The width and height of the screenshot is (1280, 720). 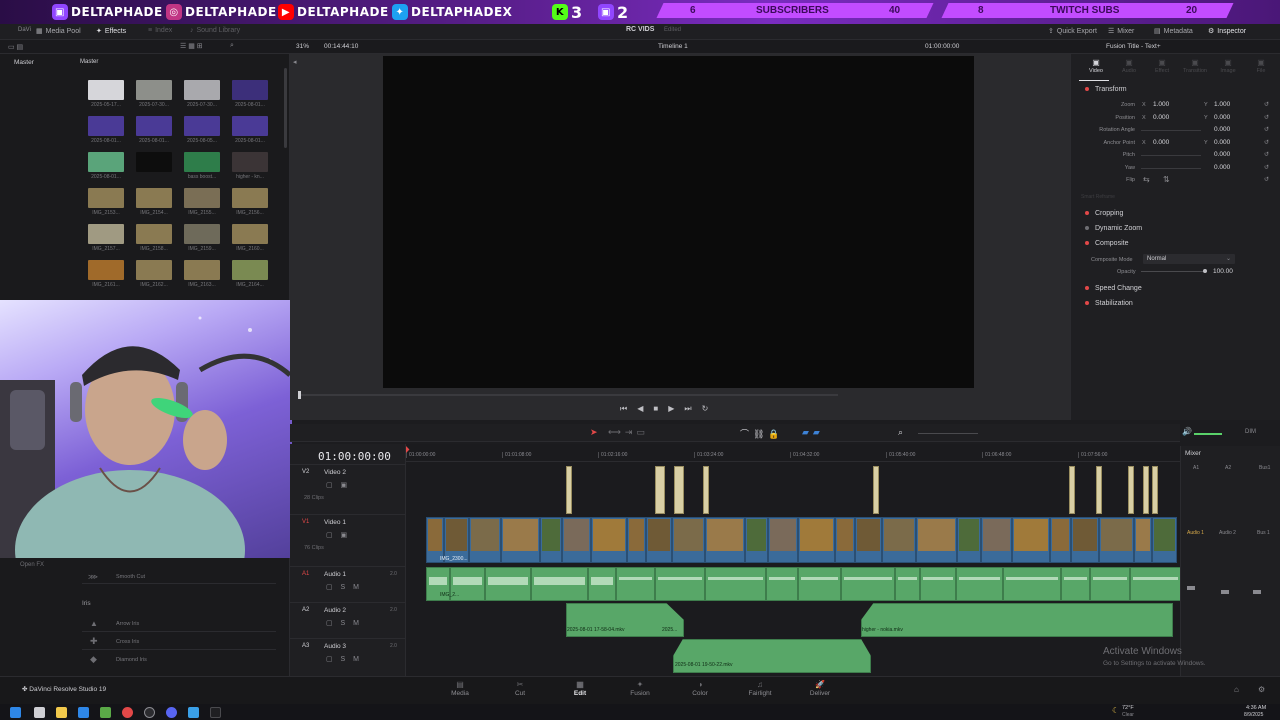 I want to click on track-header-v2: V2 Video 2 28 Clips ▢ ▣, so click(x=348, y=488).